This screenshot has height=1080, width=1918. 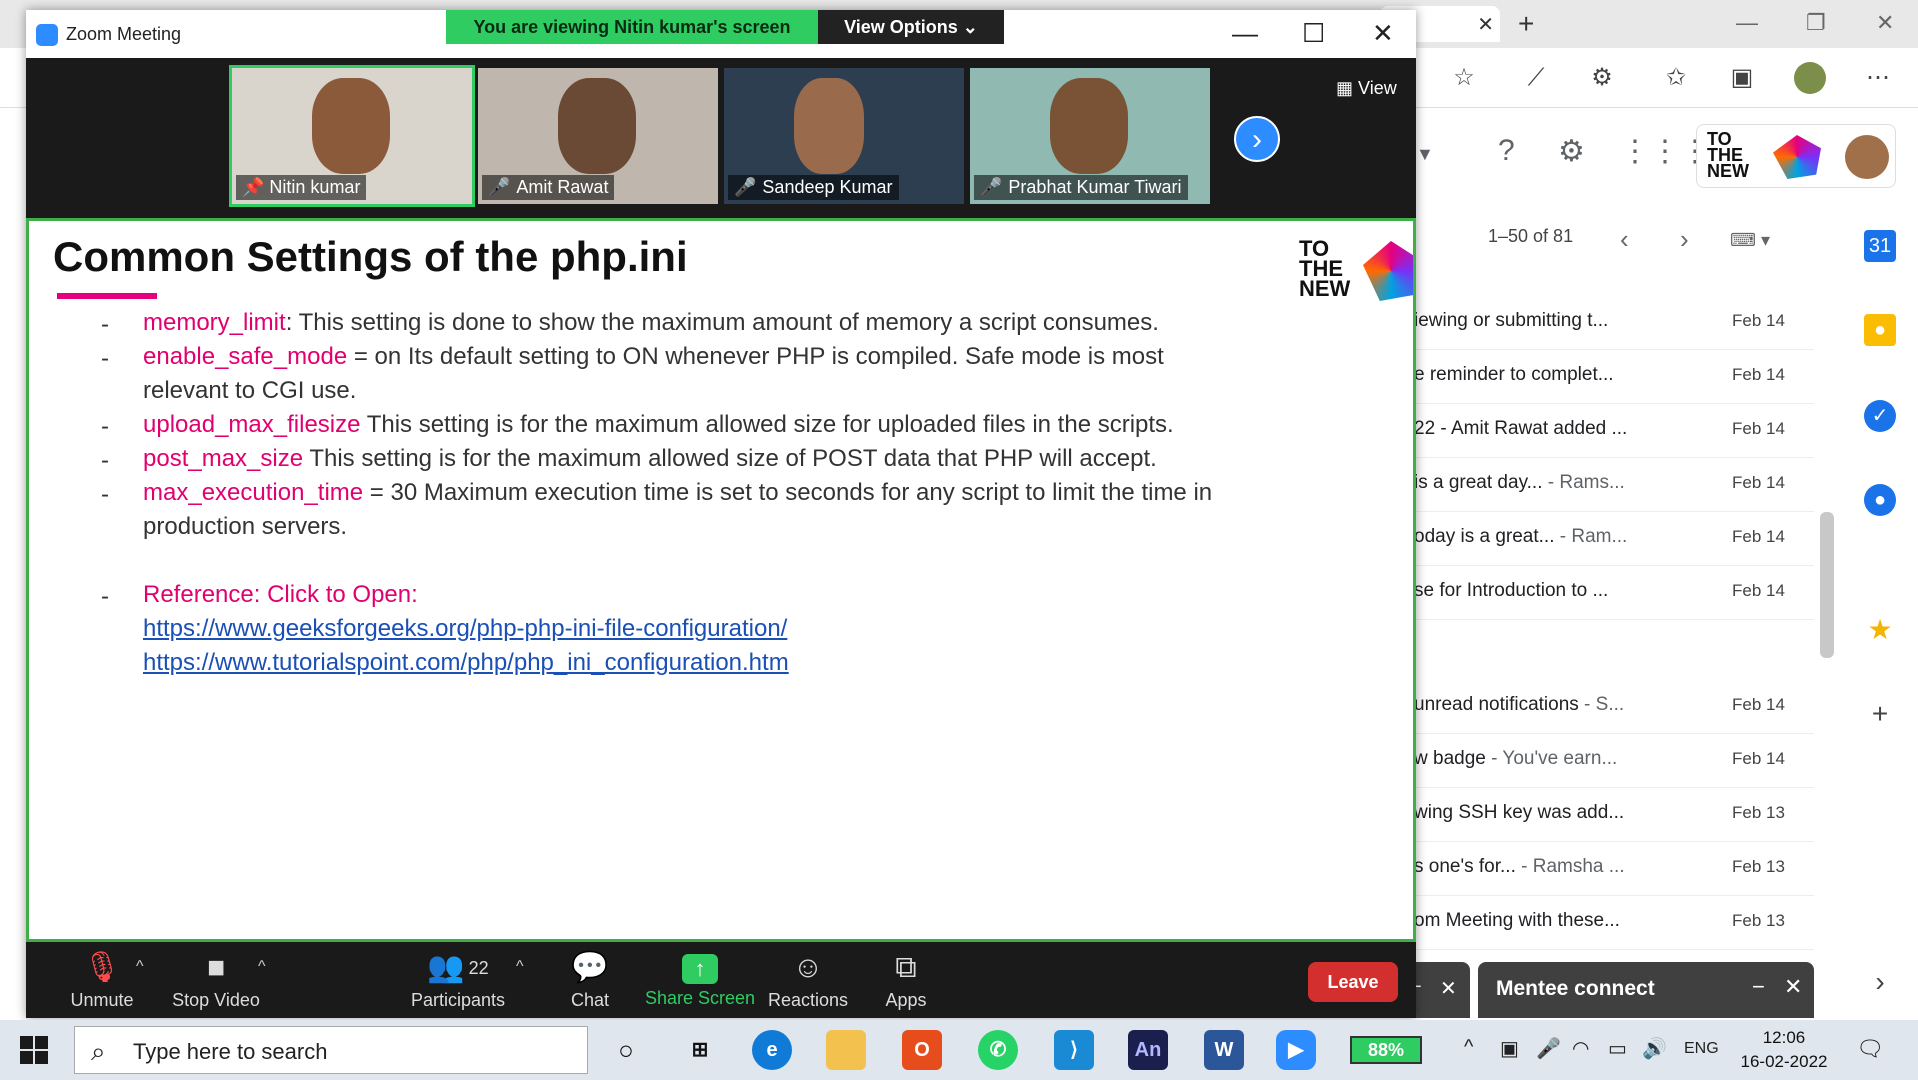 I want to click on unmute-button: 🎙 Unmute, so click(x=102, y=980).